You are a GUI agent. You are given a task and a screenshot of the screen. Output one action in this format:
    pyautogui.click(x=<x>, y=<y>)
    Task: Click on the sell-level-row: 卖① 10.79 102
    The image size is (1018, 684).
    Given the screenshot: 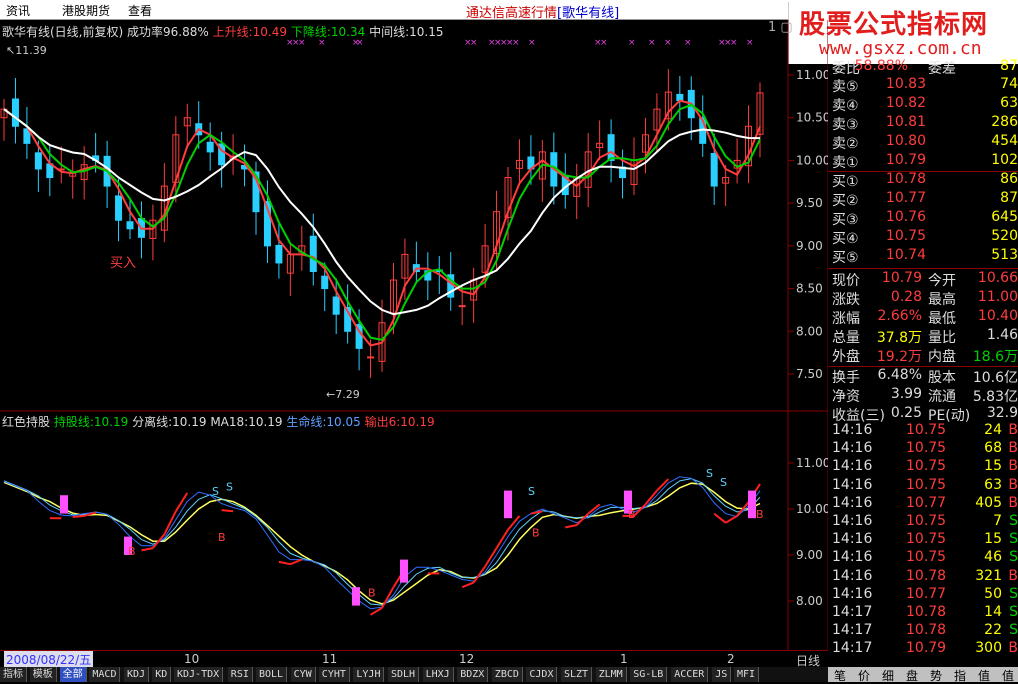 What is the action you would take?
    pyautogui.click(x=923, y=161)
    